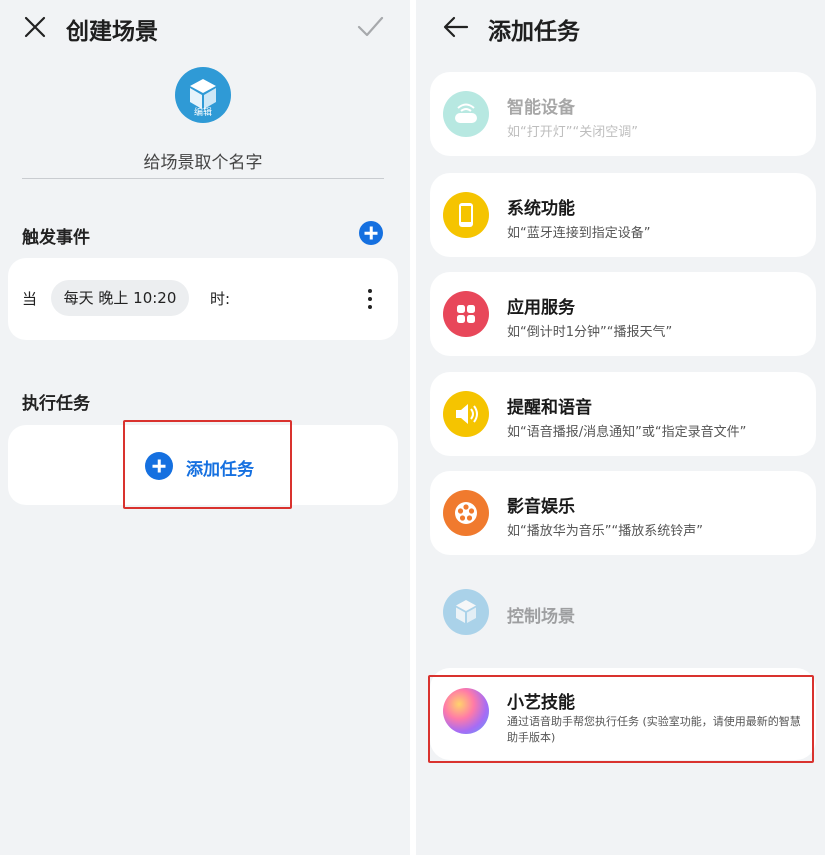 The width and height of the screenshot is (825, 855). What do you see at coordinates (623, 314) in the screenshot?
I see `task-item-app-service: 应用服务 如“倒计时1分钟”“播报天气”` at bounding box center [623, 314].